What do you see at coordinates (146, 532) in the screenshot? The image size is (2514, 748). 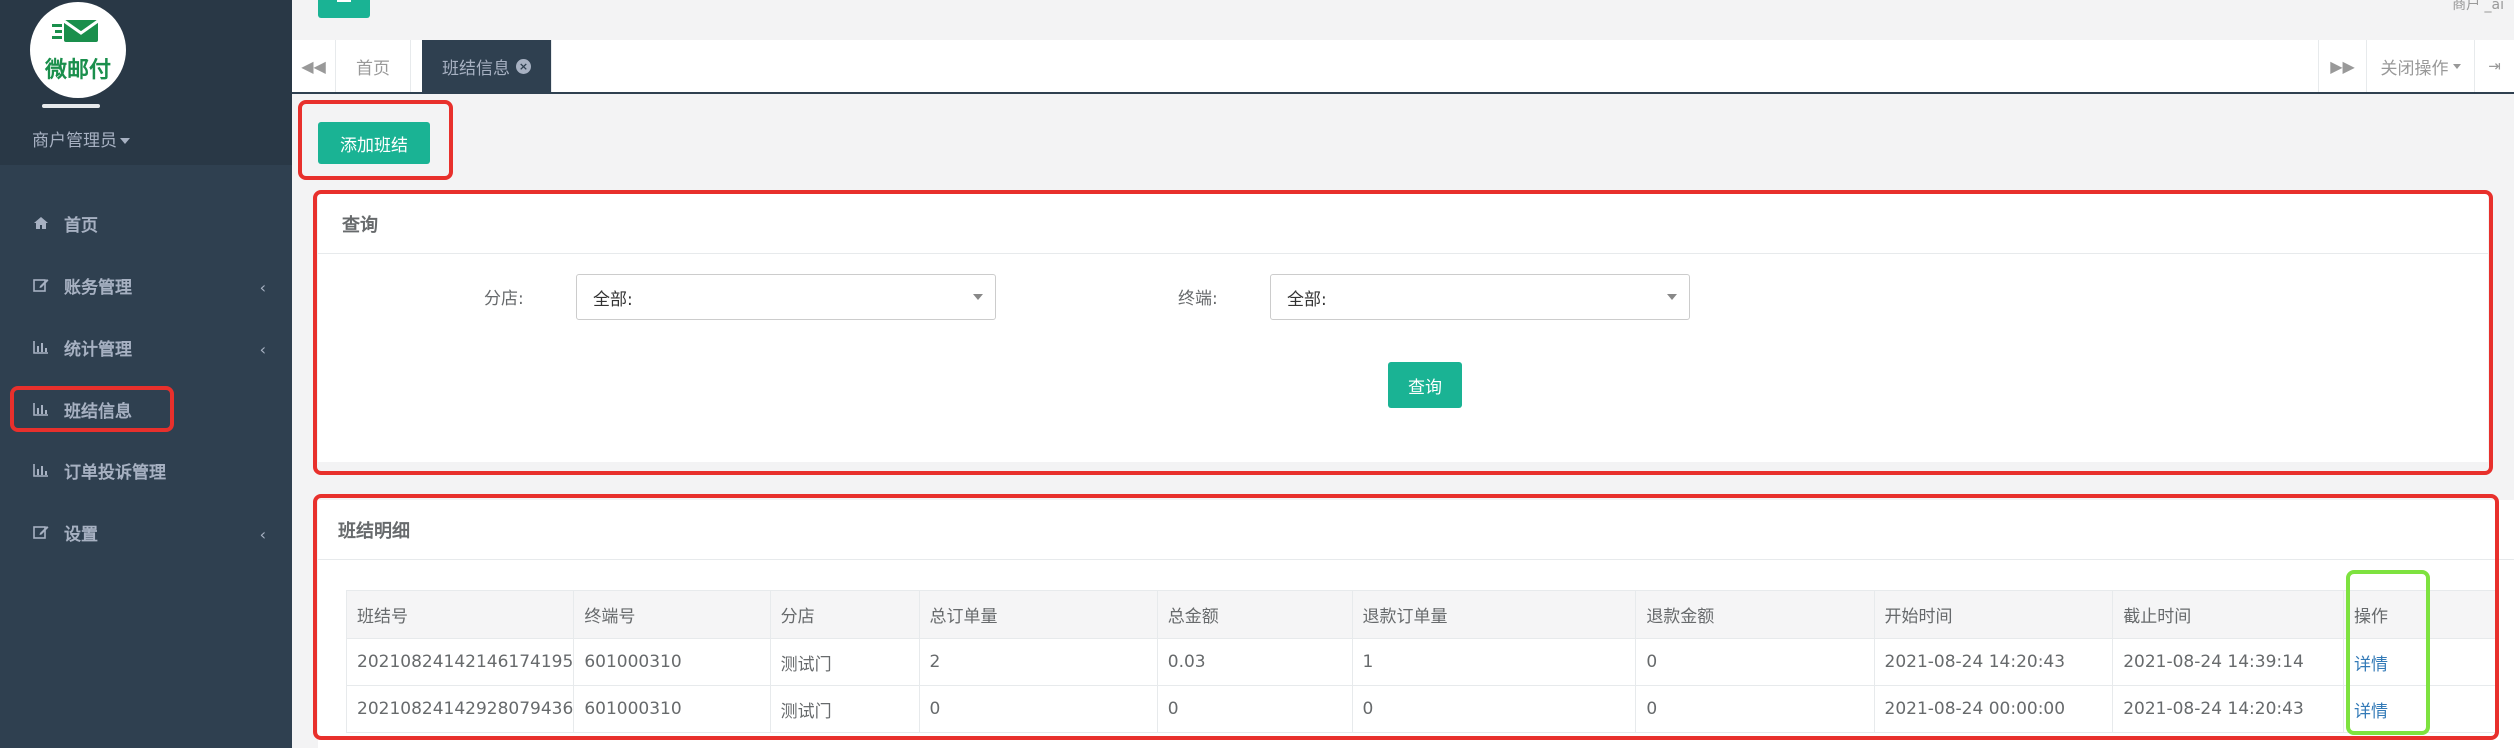 I see `sidebar-item-settings: 设置 ‹` at bounding box center [146, 532].